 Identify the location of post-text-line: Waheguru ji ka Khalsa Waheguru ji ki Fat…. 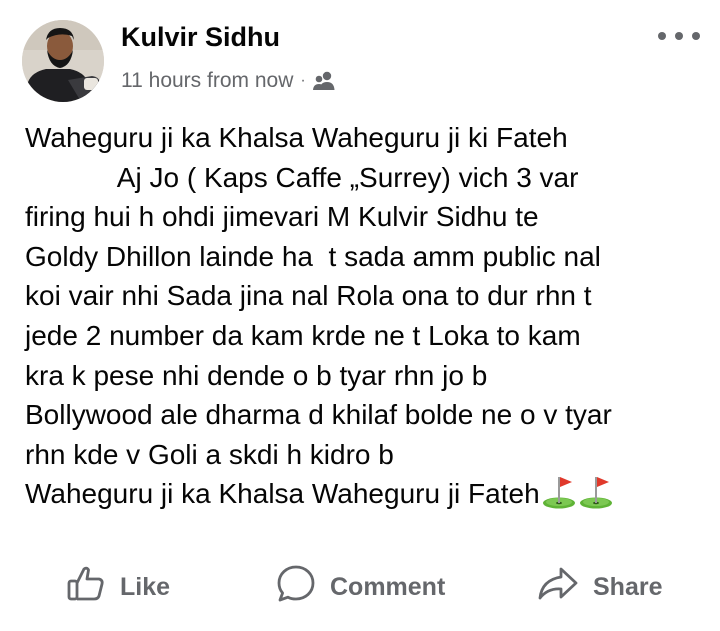
(296, 137).